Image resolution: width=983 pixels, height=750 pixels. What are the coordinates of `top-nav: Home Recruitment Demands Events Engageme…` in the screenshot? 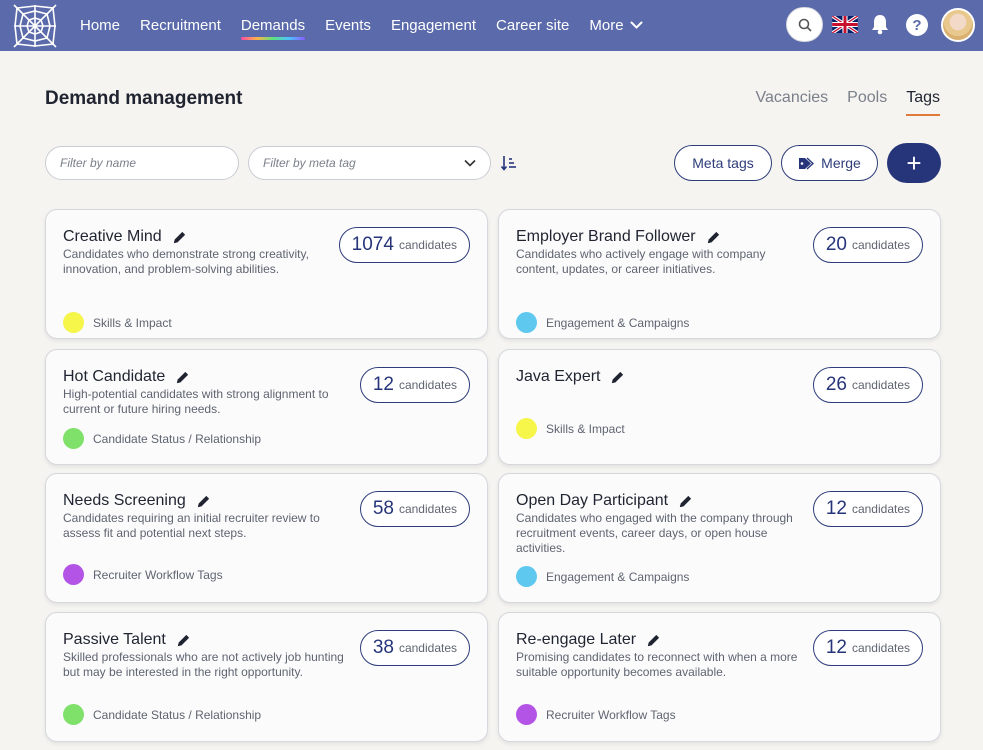 It's located at (491, 25).